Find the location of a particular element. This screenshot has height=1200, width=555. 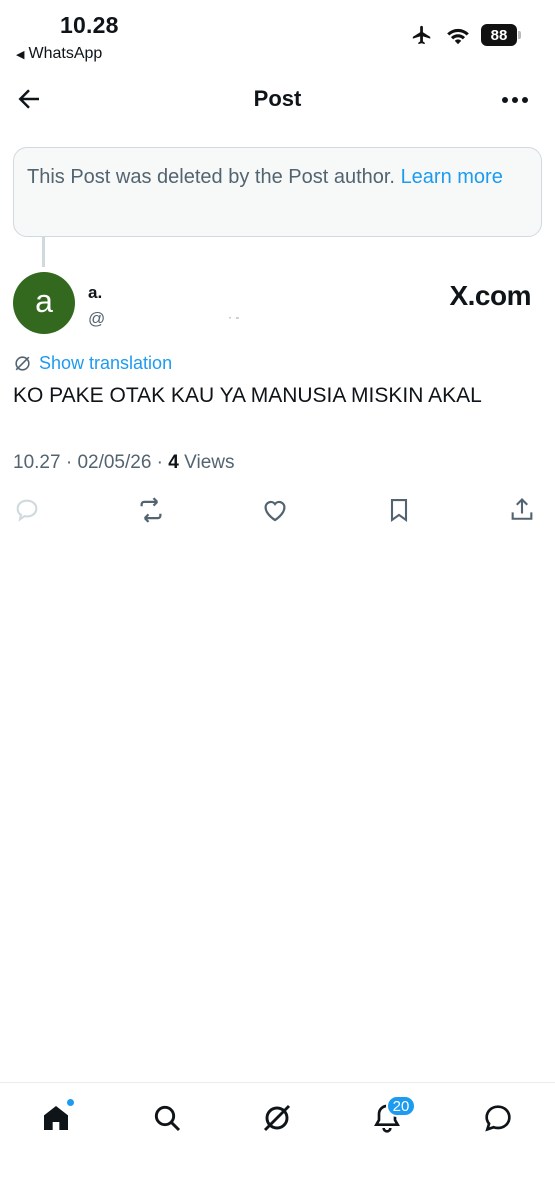

grok-icon is located at coordinates (277, 1118).